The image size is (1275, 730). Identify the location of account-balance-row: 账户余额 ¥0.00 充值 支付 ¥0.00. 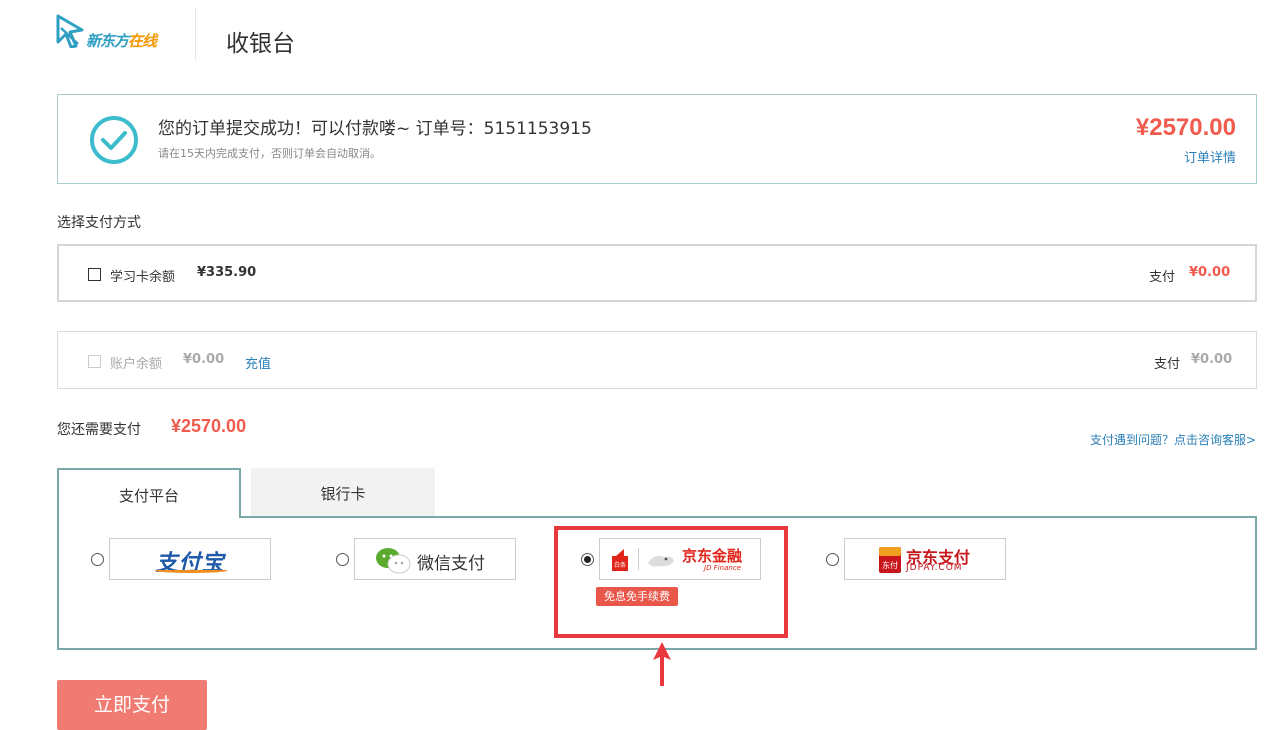
(657, 360).